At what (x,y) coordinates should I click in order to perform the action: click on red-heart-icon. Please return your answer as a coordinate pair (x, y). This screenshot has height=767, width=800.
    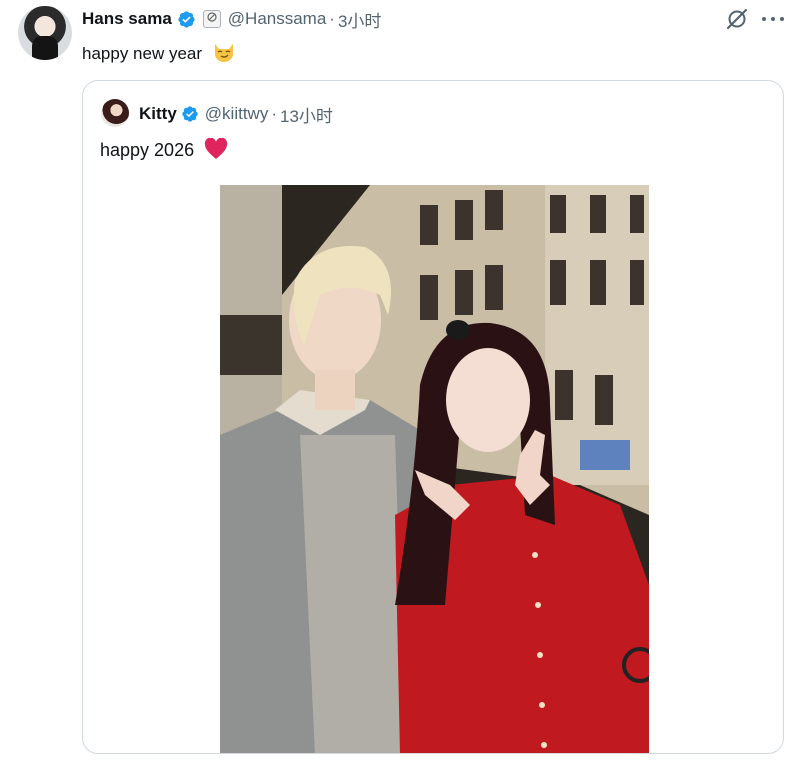
    Looking at the image, I should click on (216, 148).